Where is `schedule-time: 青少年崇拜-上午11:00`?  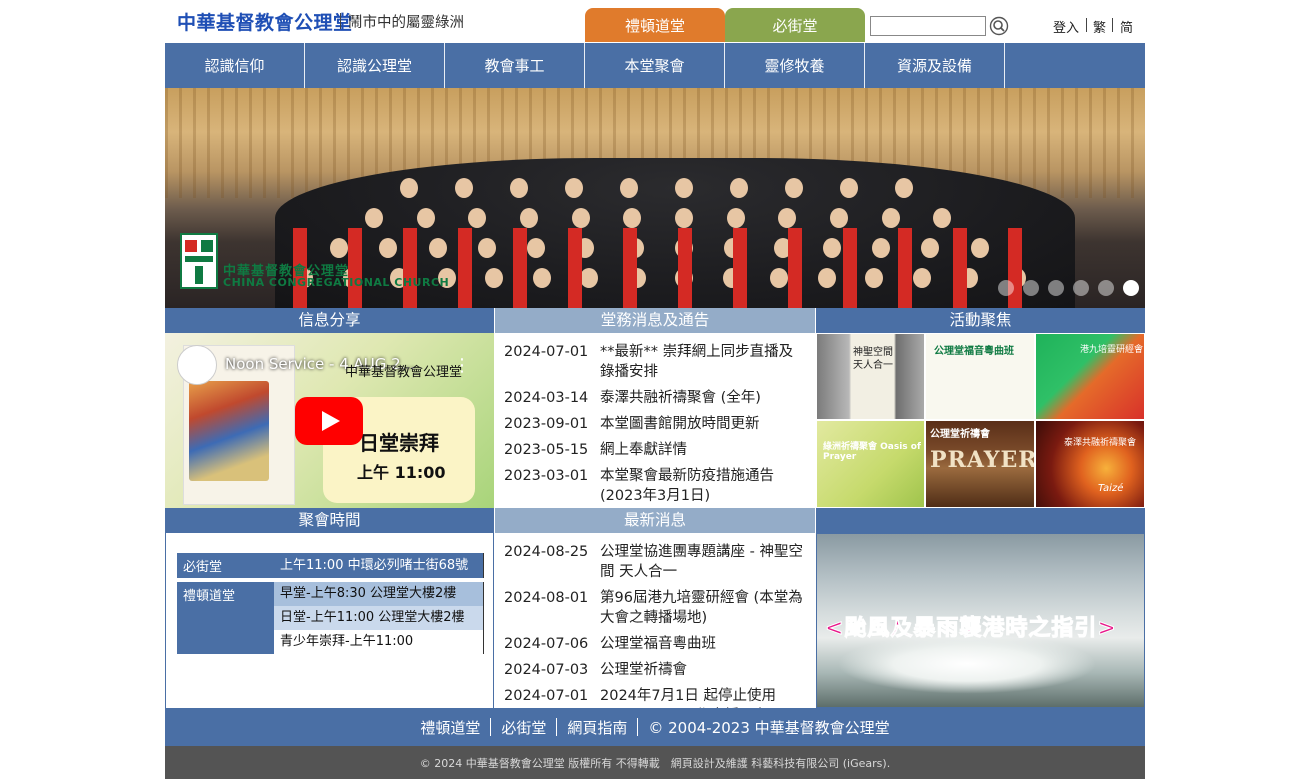
schedule-time: 青少年崇拜-上午11:00 is located at coordinates (379, 642).